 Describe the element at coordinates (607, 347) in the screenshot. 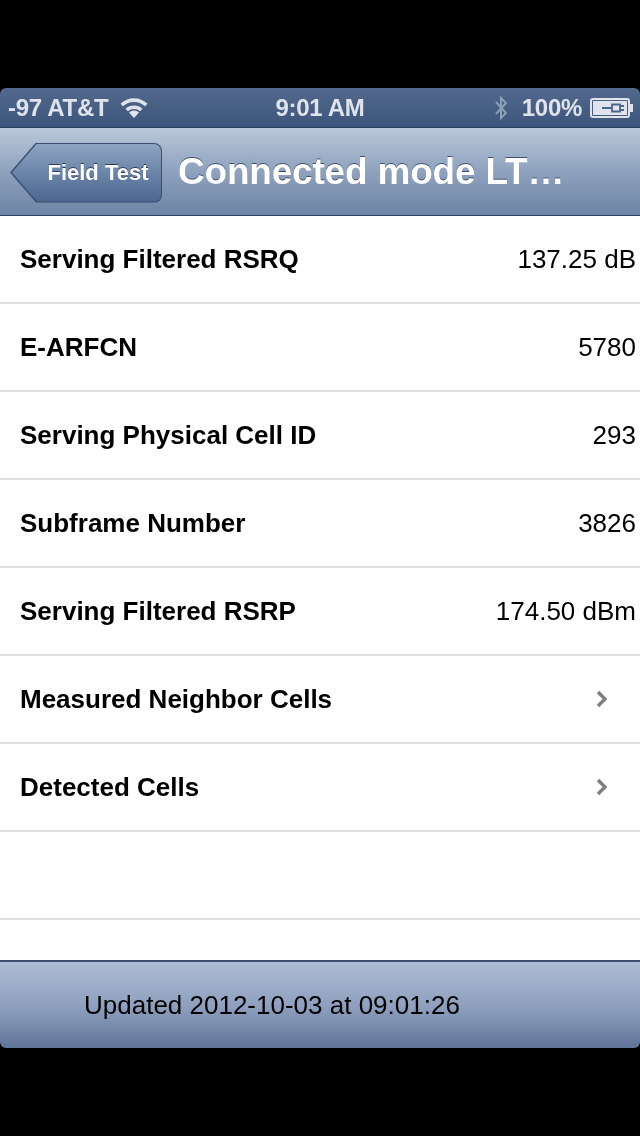

I see `row-value: 5780` at that location.